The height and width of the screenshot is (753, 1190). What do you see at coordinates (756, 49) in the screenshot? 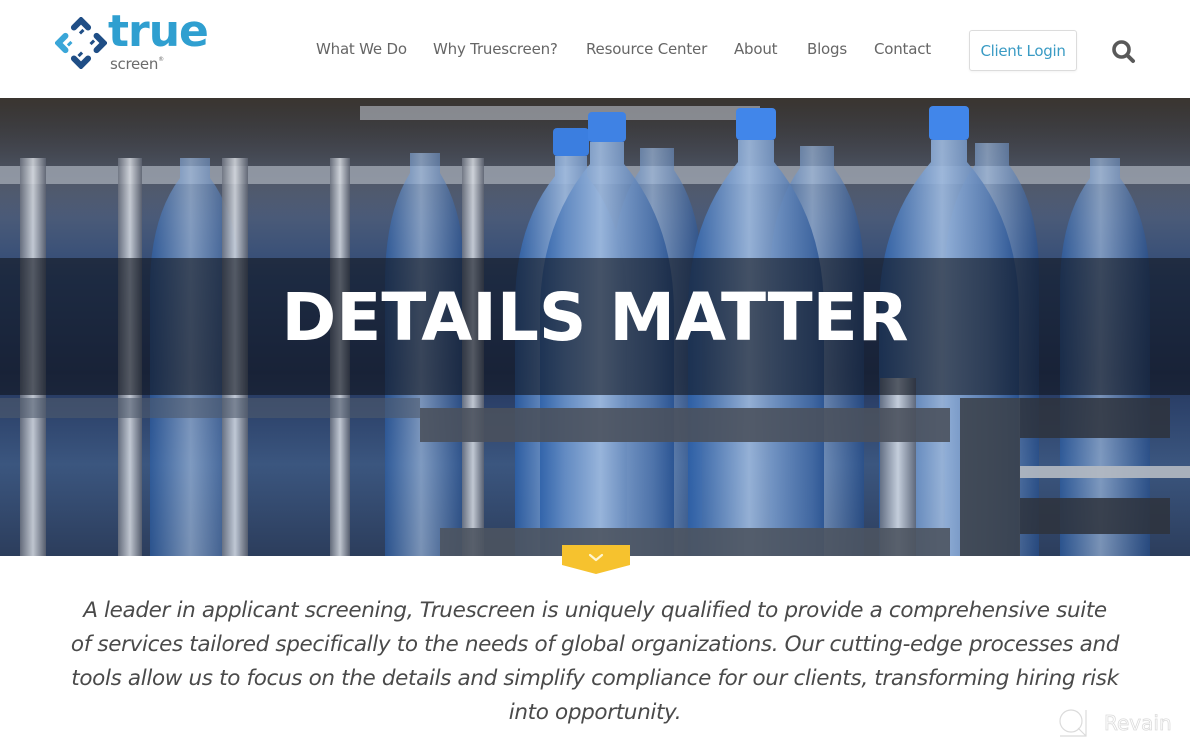
I see `nav-item-about: About` at bounding box center [756, 49].